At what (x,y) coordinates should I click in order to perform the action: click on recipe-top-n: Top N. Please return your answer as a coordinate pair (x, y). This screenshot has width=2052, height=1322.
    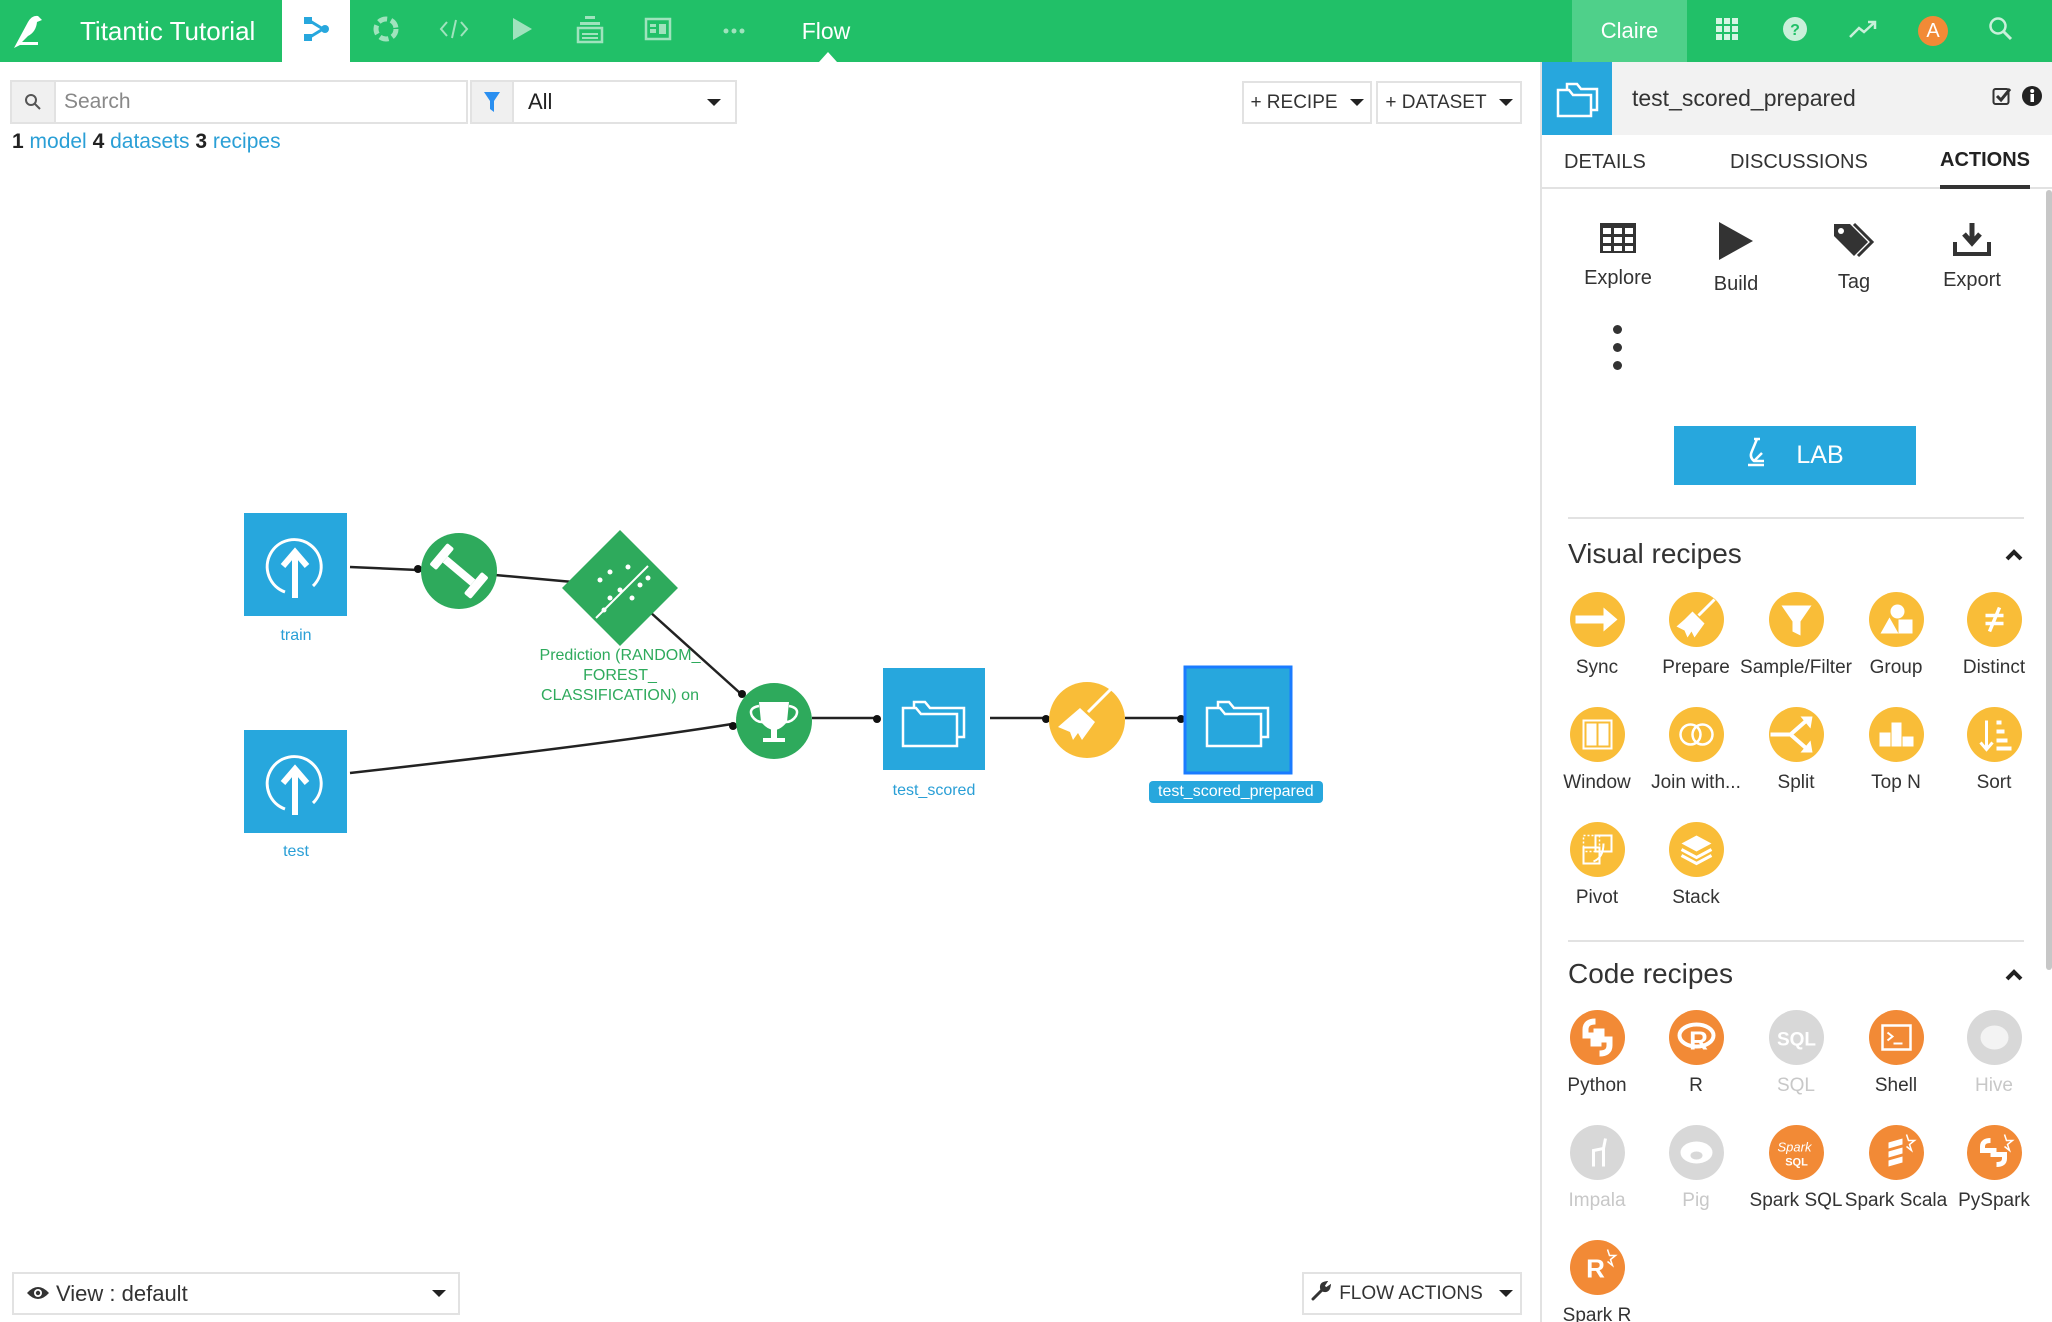
    Looking at the image, I should click on (1896, 750).